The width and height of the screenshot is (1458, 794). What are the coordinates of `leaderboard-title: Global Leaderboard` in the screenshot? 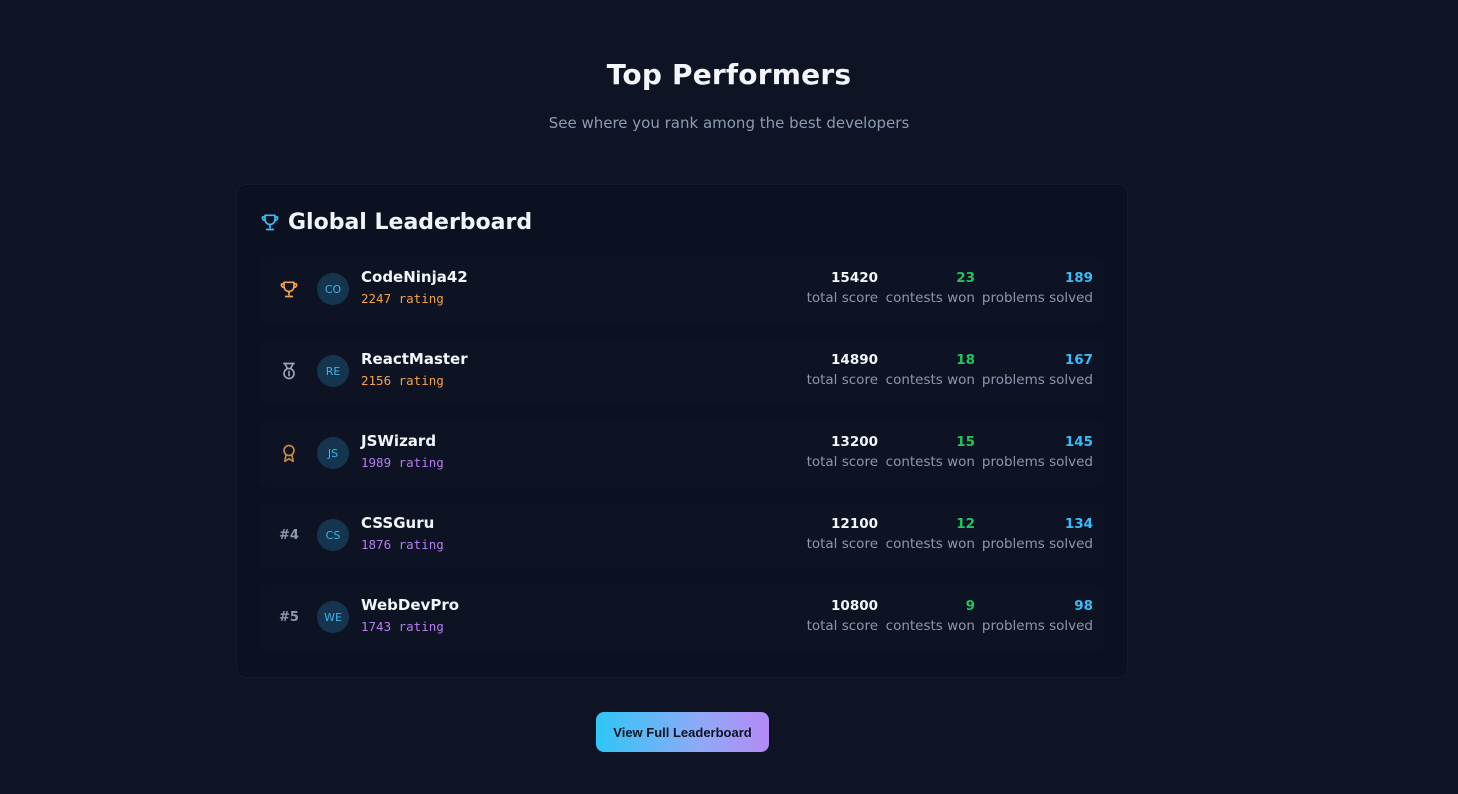 It's located at (410, 222).